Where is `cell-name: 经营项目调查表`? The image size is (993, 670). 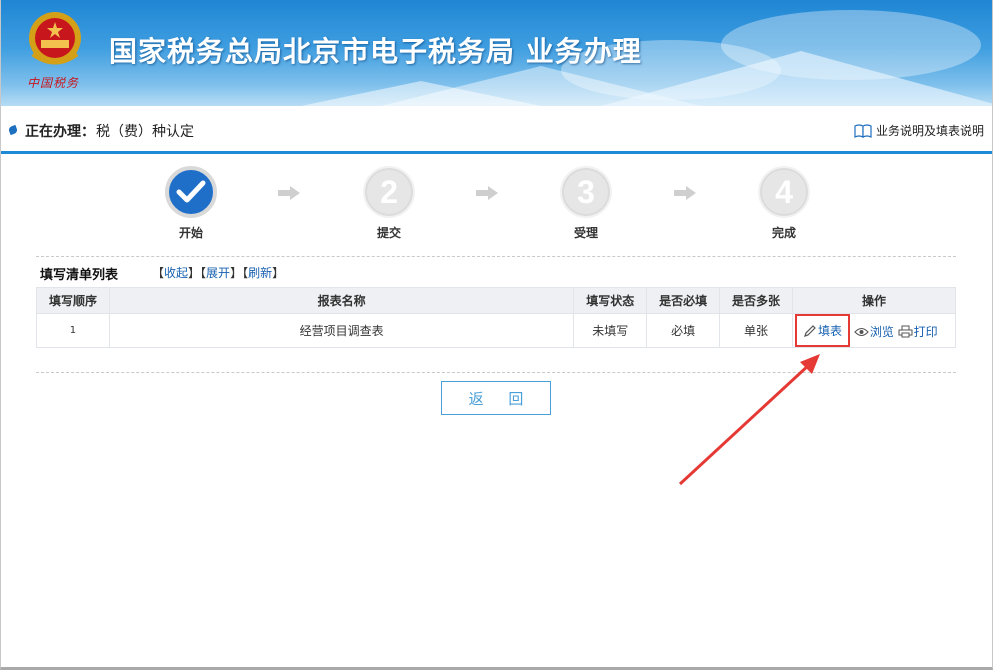
cell-name: 经营项目调查表 is located at coordinates (341, 330).